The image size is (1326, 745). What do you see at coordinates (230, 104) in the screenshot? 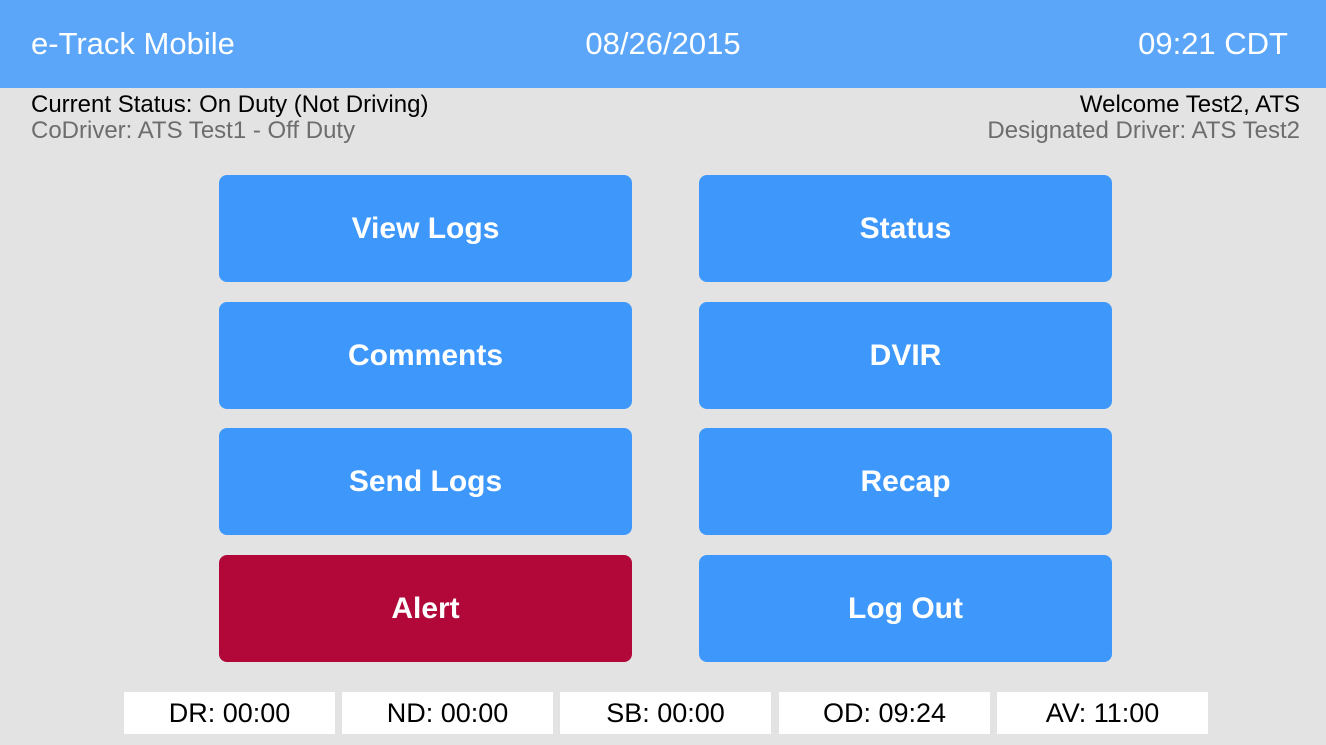
I see `current-status-text: Current Status: On Duty (Not Driving)` at bounding box center [230, 104].